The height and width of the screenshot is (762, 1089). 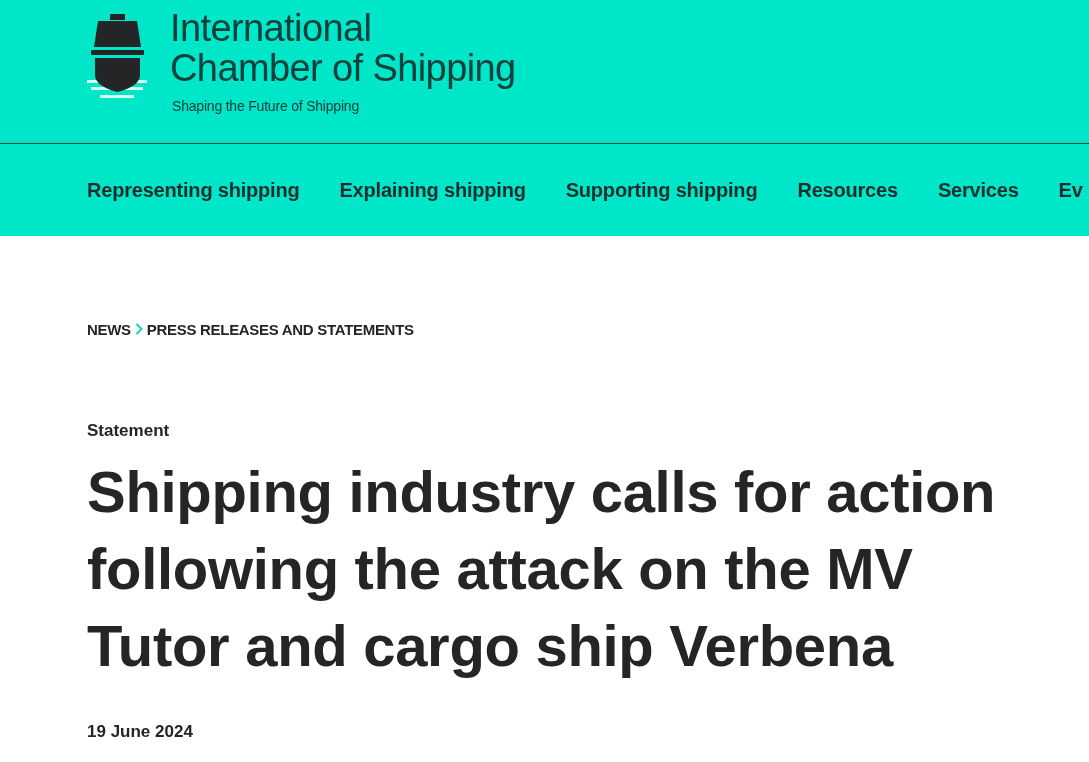 What do you see at coordinates (978, 190) in the screenshot?
I see `nav-link: Services` at bounding box center [978, 190].